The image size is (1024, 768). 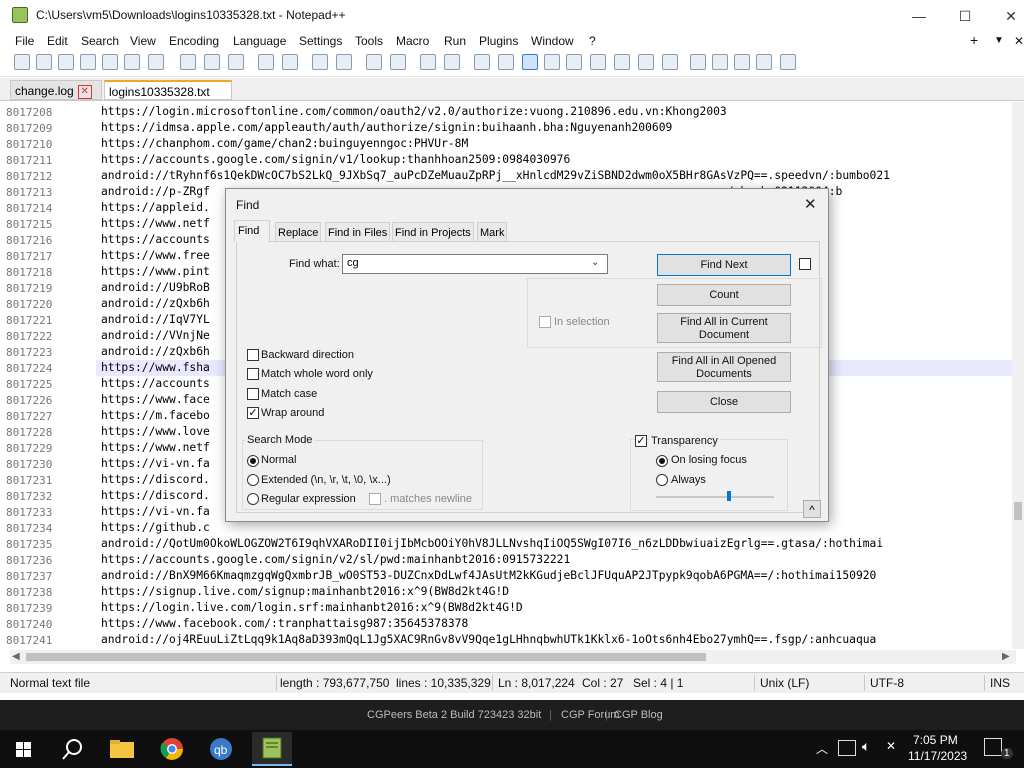 I want to click on save-icon, so click(x=66, y=62).